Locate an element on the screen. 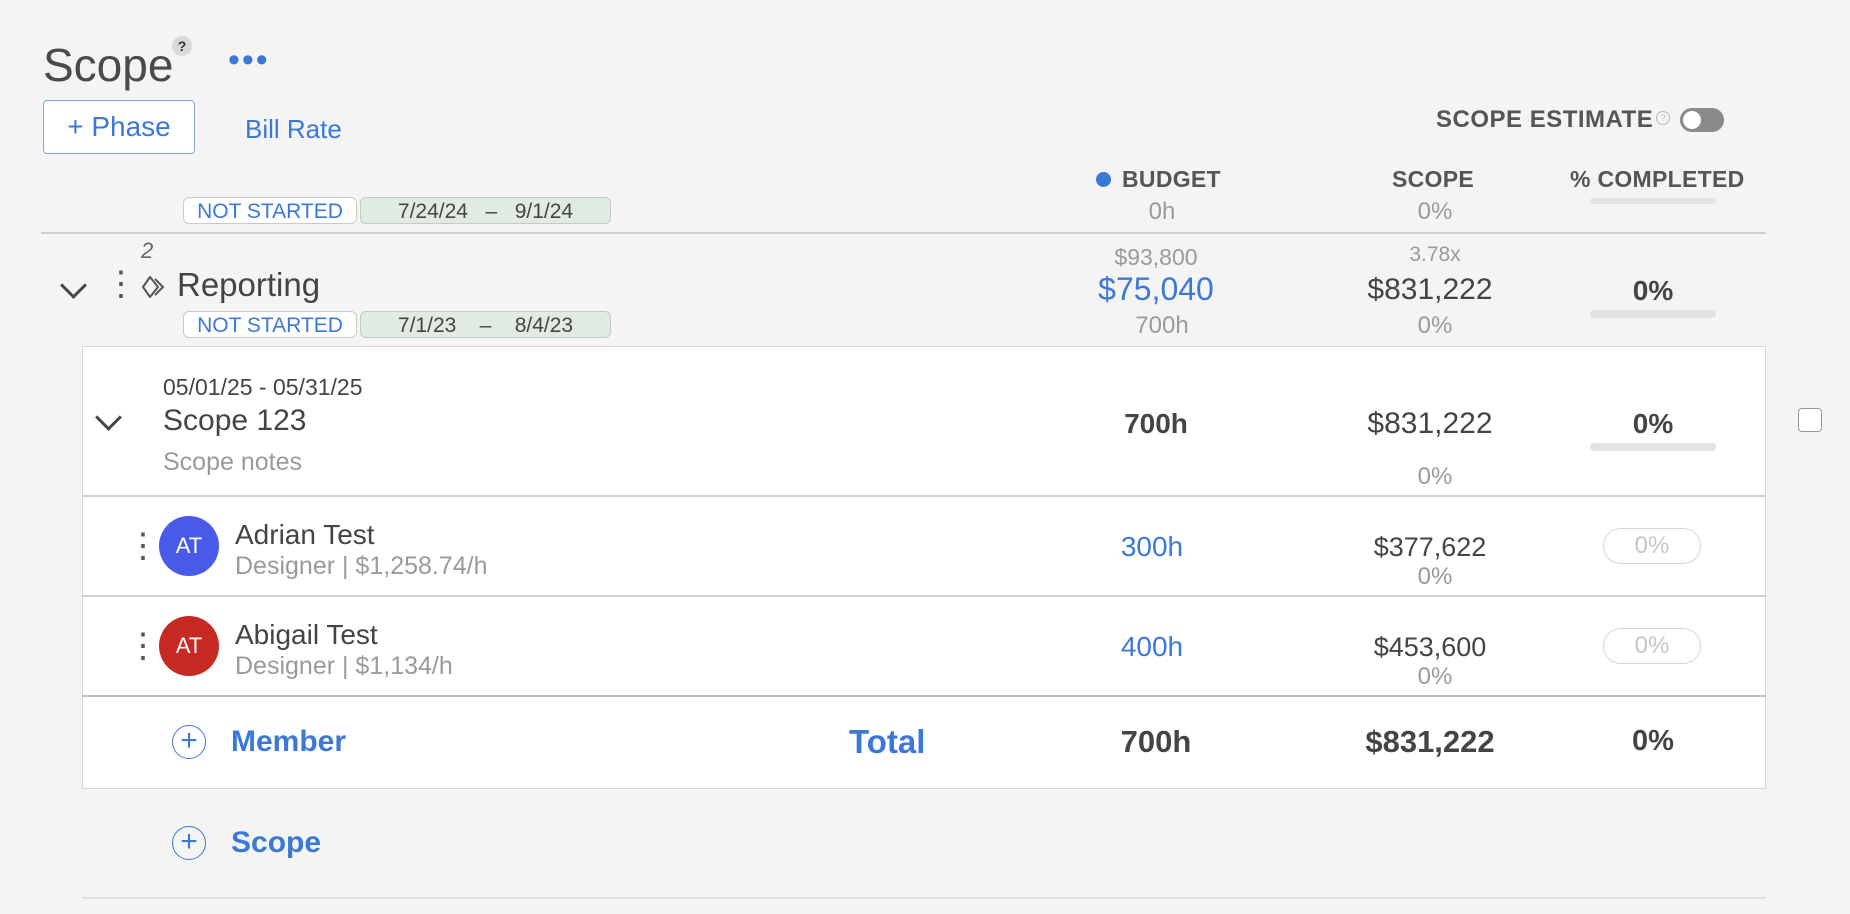  phase-end-date: 8/4/23 is located at coordinates (544, 325).